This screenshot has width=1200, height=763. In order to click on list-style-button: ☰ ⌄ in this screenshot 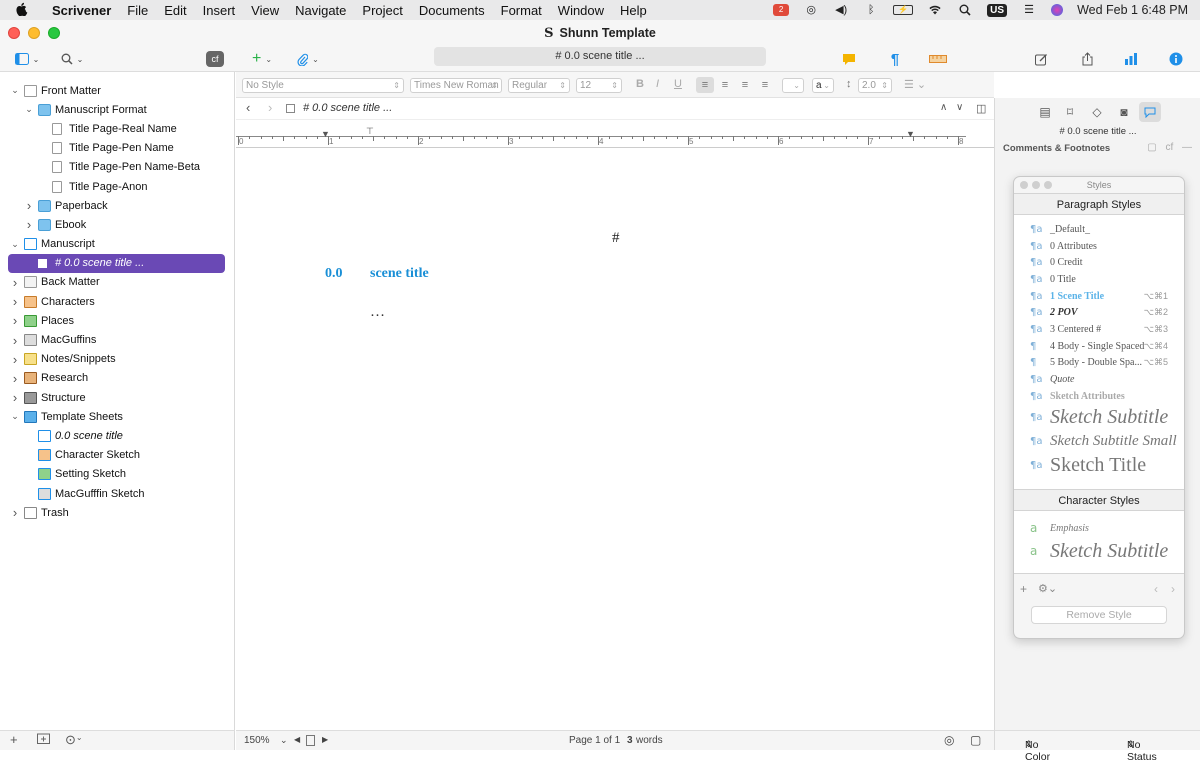, I will do `click(915, 84)`.